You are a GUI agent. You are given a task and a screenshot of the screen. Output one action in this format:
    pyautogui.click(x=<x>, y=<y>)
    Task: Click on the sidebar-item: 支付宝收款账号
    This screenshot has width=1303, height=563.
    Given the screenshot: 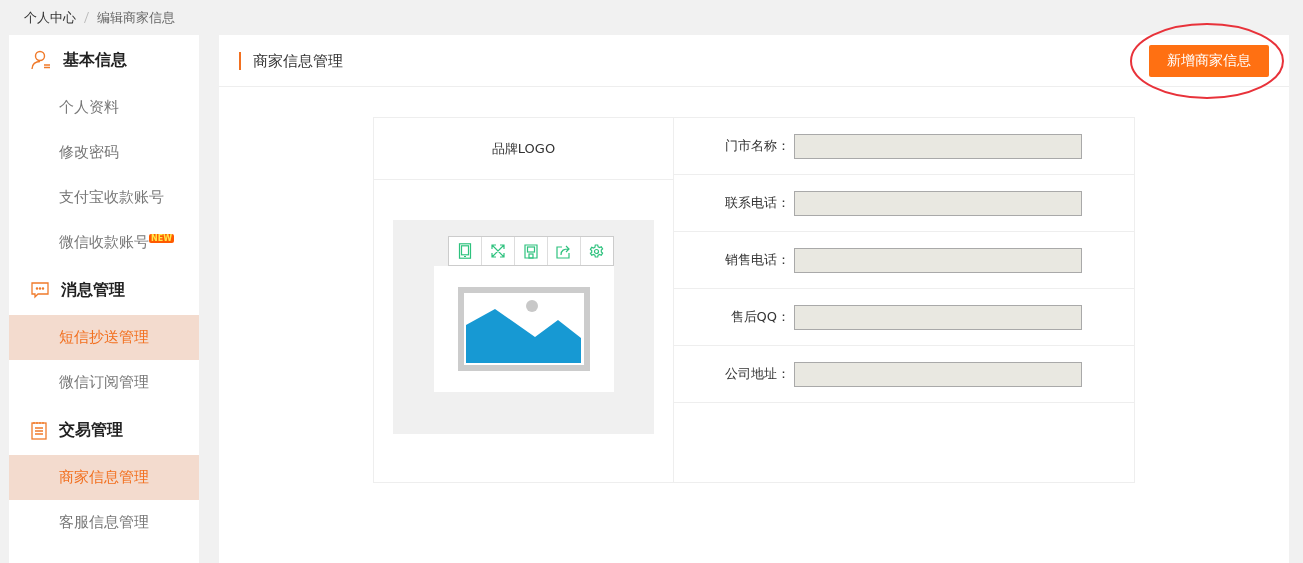 What is the action you would take?
    pyautogui.click(x=104, y=197)
    